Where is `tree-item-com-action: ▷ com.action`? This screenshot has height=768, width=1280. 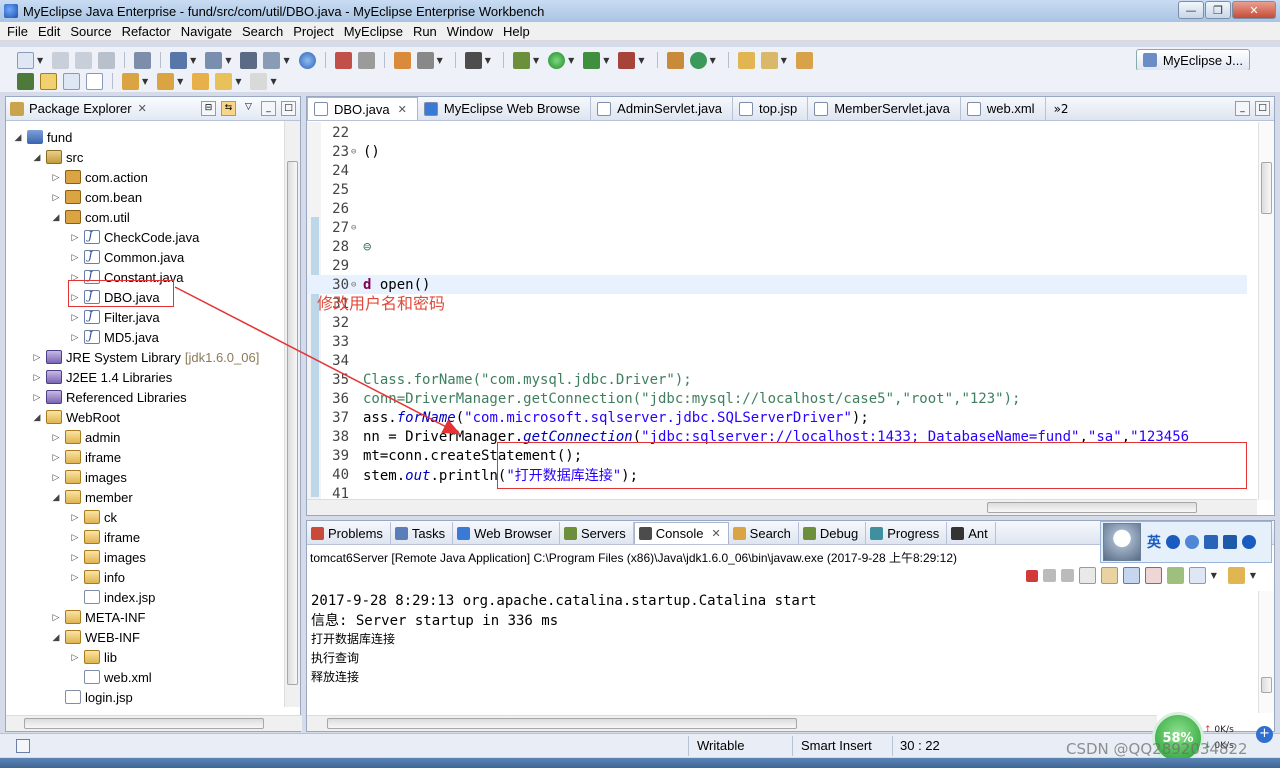 tree-item-com-action: ▷ com.action is located at coordinates (99, 177).